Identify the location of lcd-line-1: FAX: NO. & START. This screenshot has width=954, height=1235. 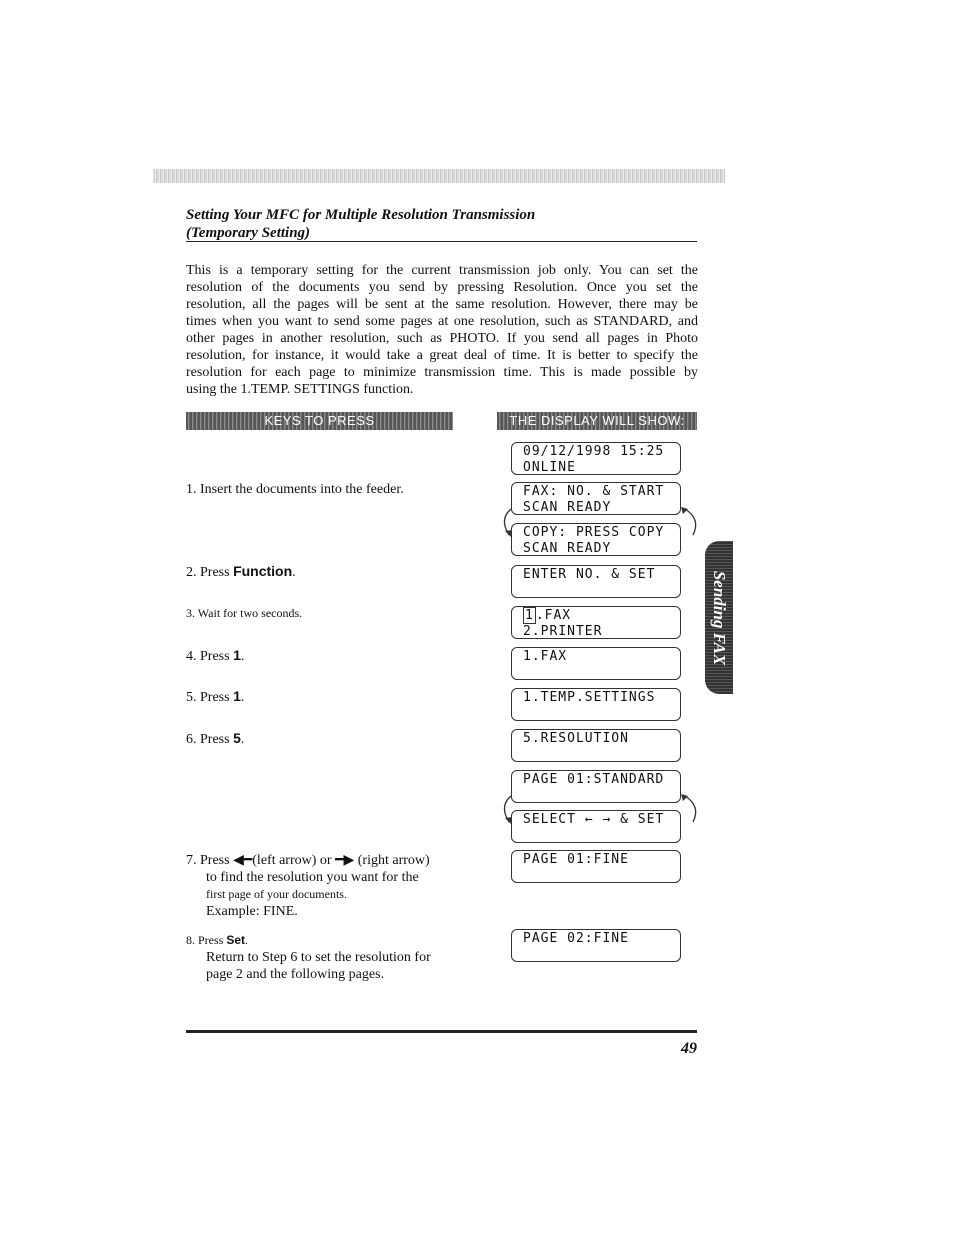
(594, 491).